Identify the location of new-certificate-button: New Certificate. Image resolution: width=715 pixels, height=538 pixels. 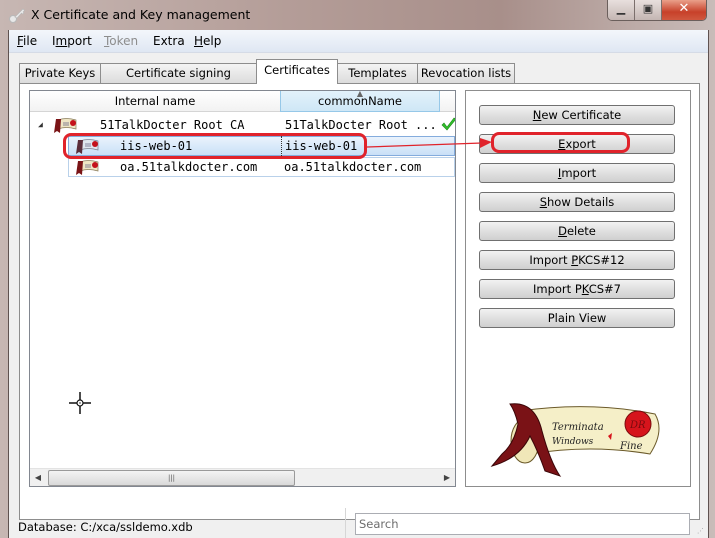
(577, 115).